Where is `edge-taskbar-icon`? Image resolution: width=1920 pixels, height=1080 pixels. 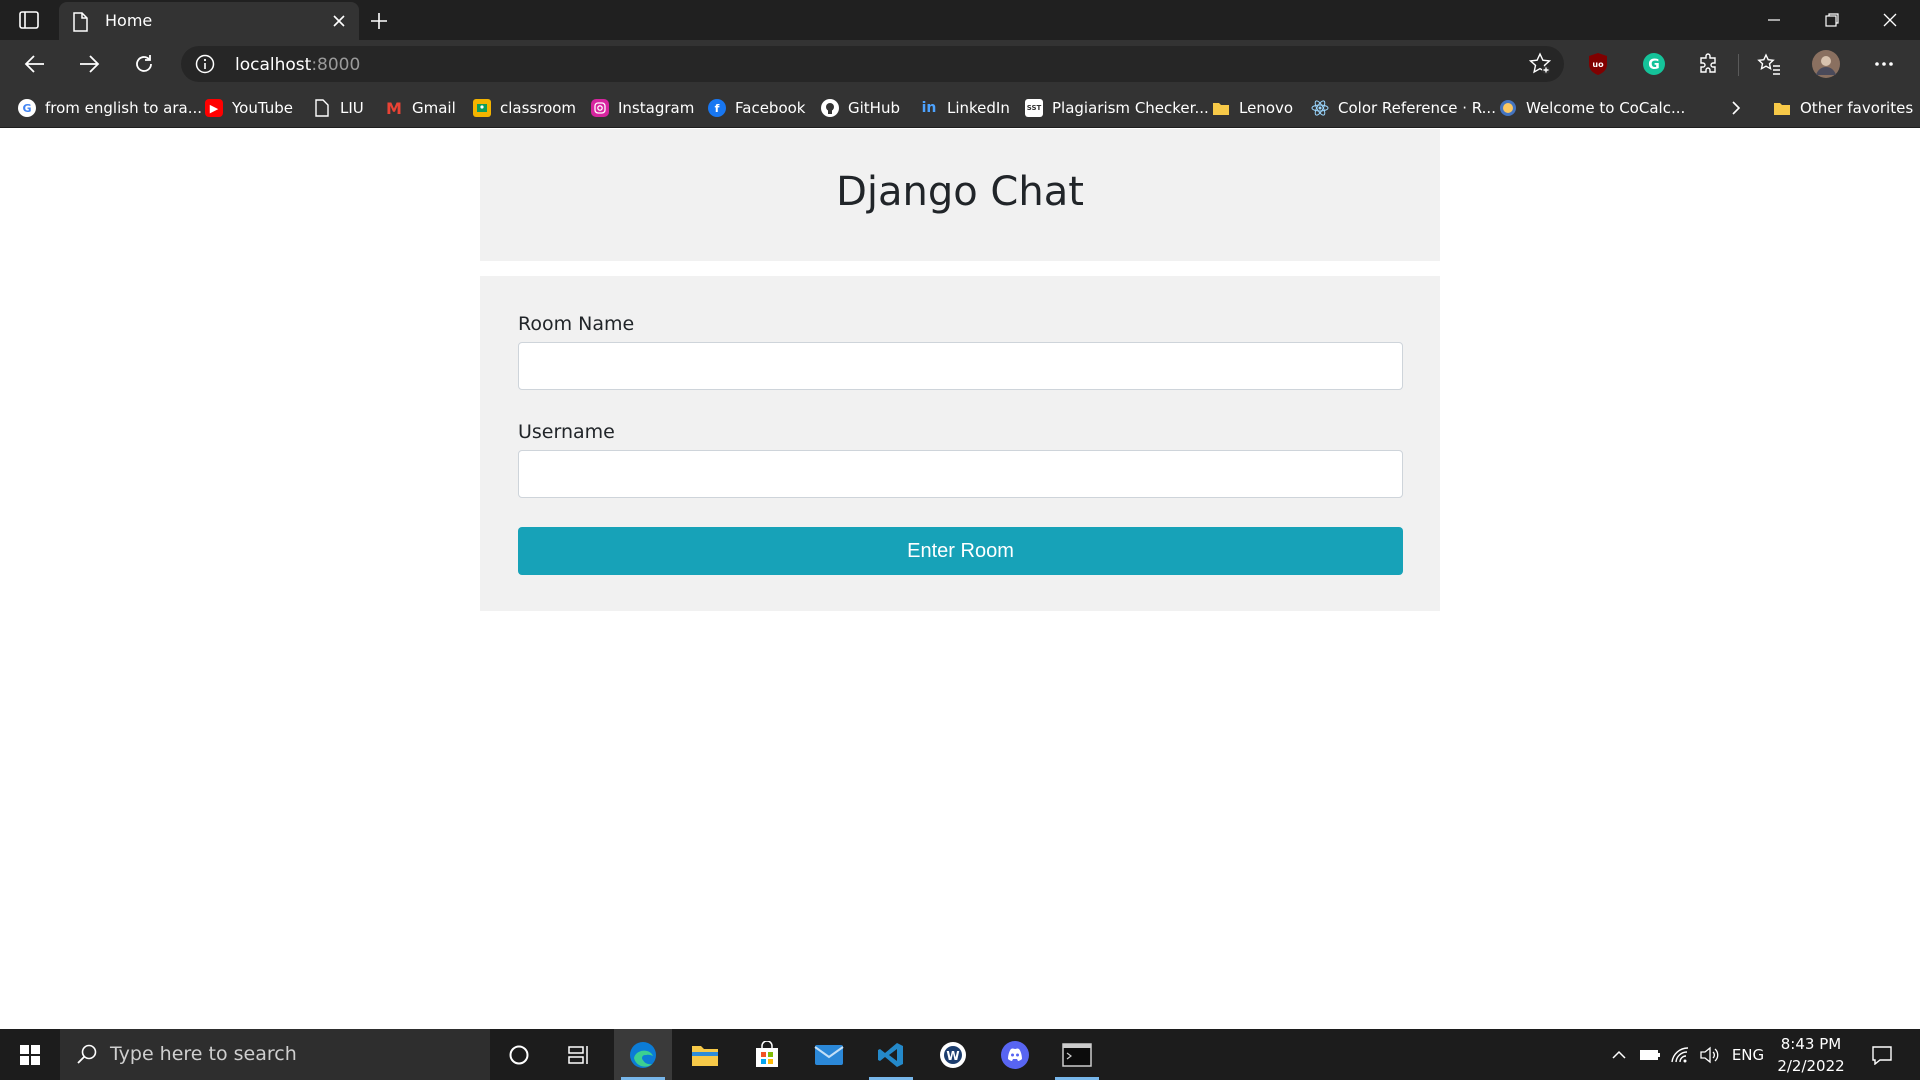 edge-taskbar-icon is located at coordinates (643, 1054).